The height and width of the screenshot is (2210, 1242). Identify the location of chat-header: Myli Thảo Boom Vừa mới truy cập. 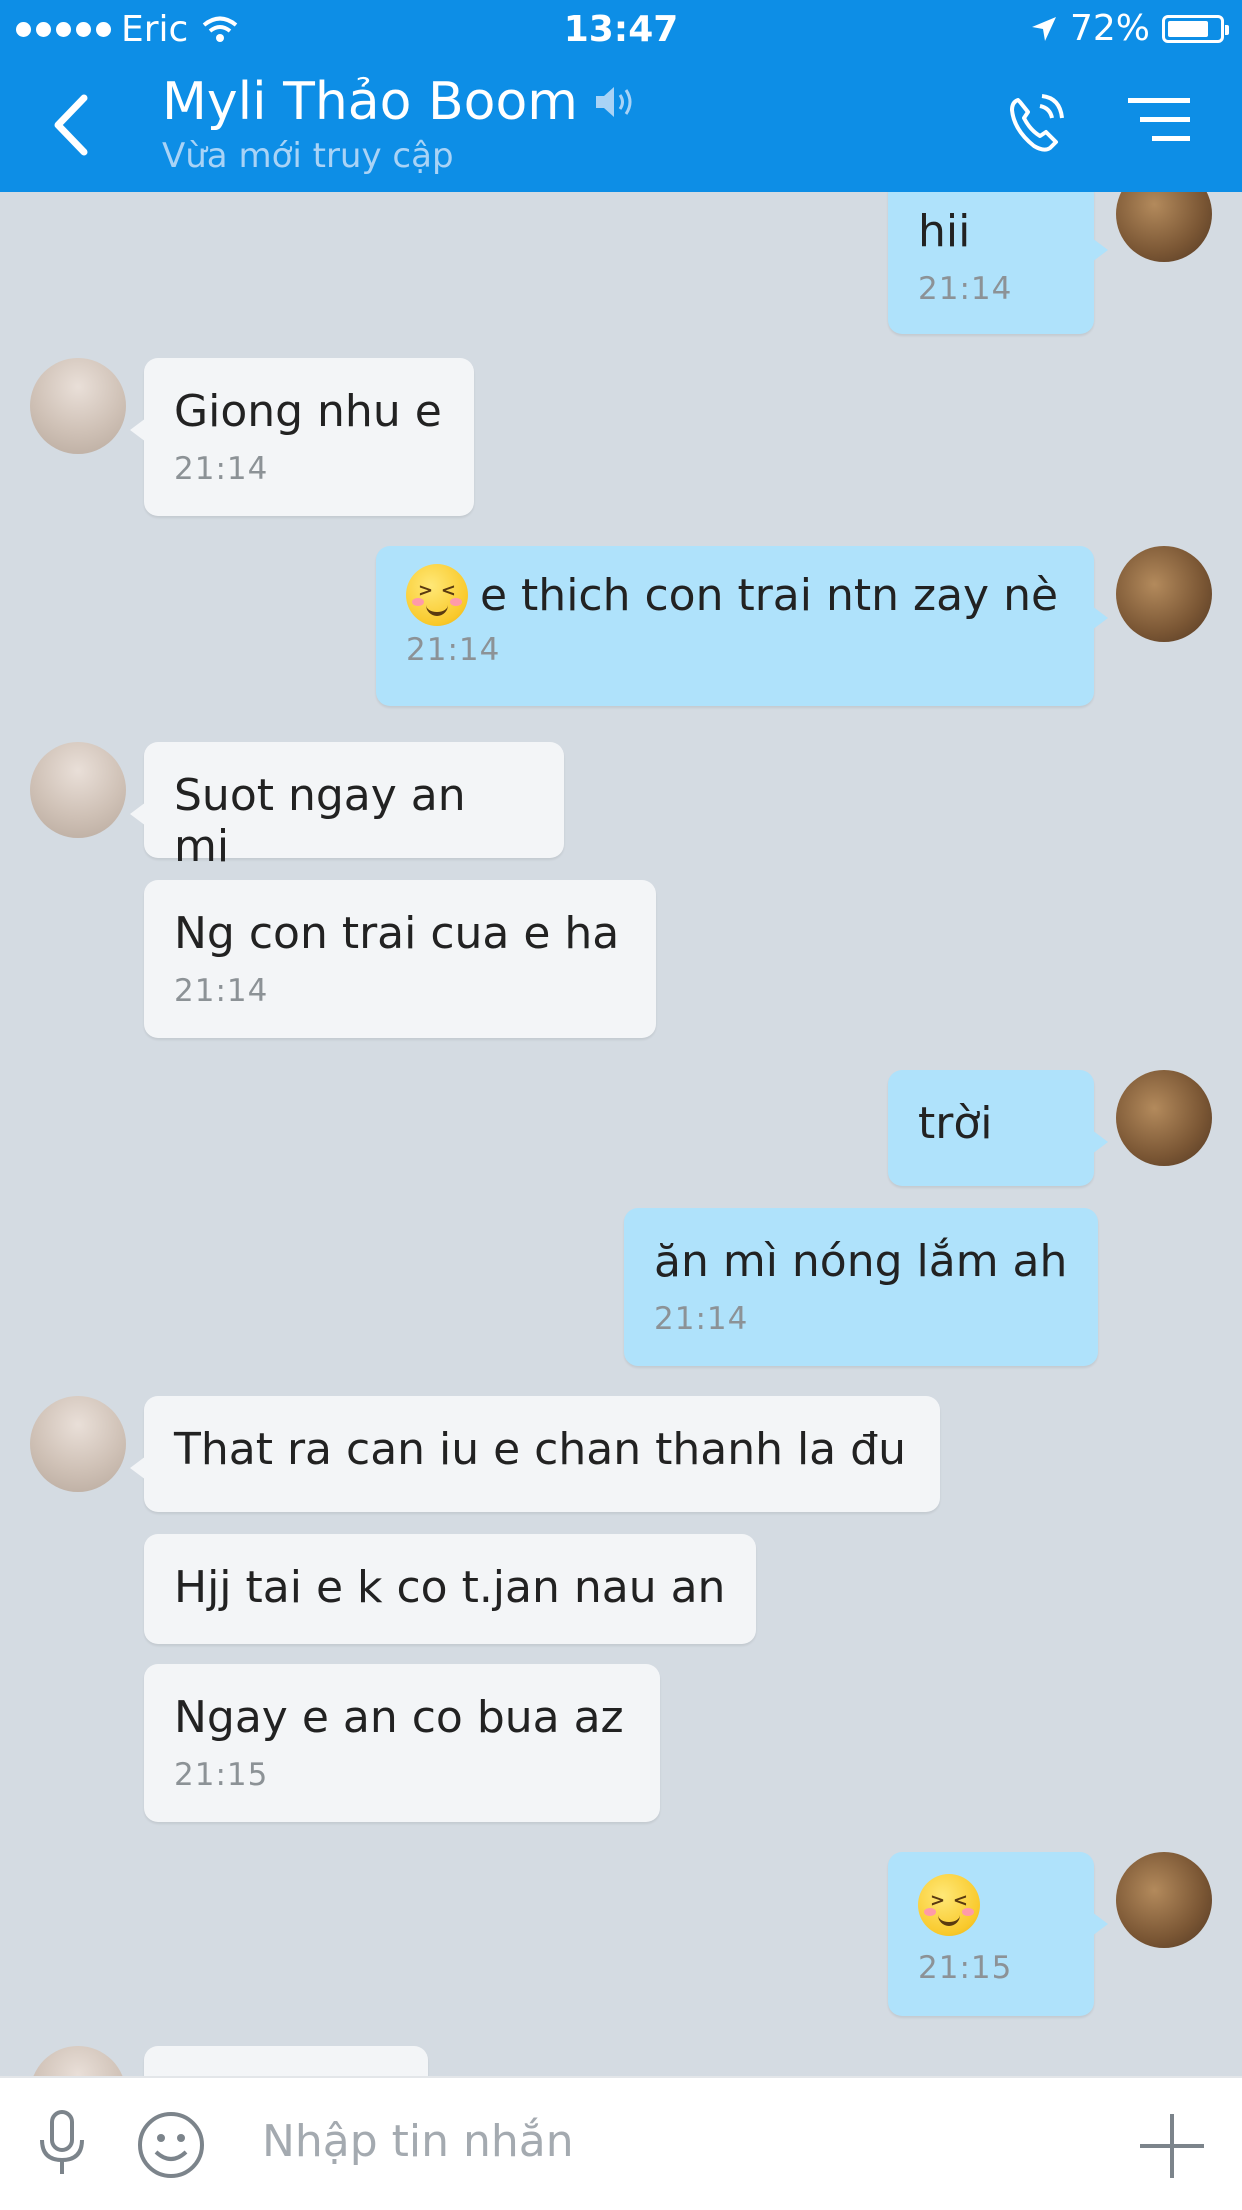
(621, 126).